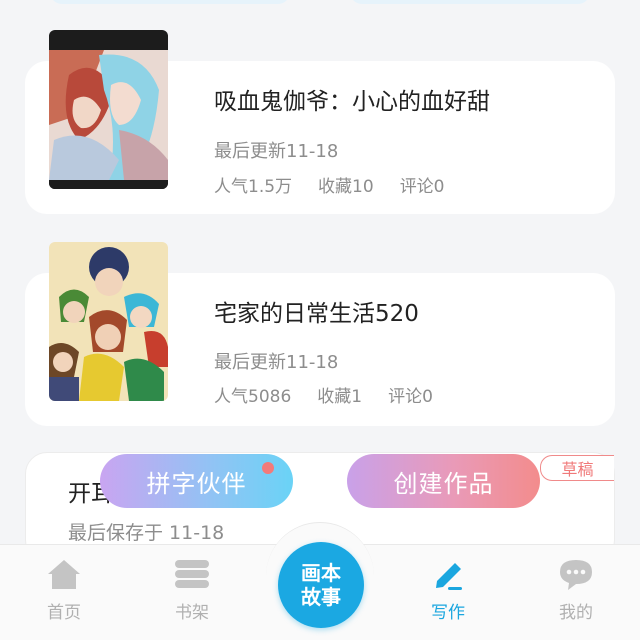  Describe the element at coordinates (146, 533) in the screenshot. I see `draft-last-saved: 最后保存于 11-18` at that location.